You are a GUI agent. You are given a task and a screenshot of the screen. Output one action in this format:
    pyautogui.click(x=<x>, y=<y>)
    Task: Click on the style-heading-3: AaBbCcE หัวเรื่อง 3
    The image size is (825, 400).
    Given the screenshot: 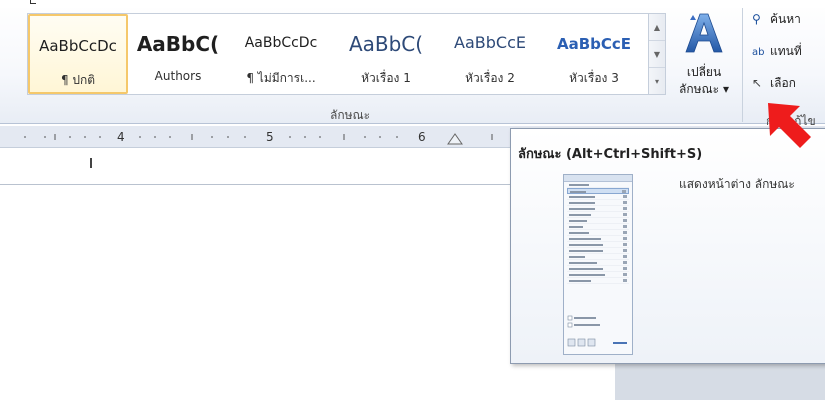 What is the action you would take?
    pyautogui.click(x=594, y=54)
    